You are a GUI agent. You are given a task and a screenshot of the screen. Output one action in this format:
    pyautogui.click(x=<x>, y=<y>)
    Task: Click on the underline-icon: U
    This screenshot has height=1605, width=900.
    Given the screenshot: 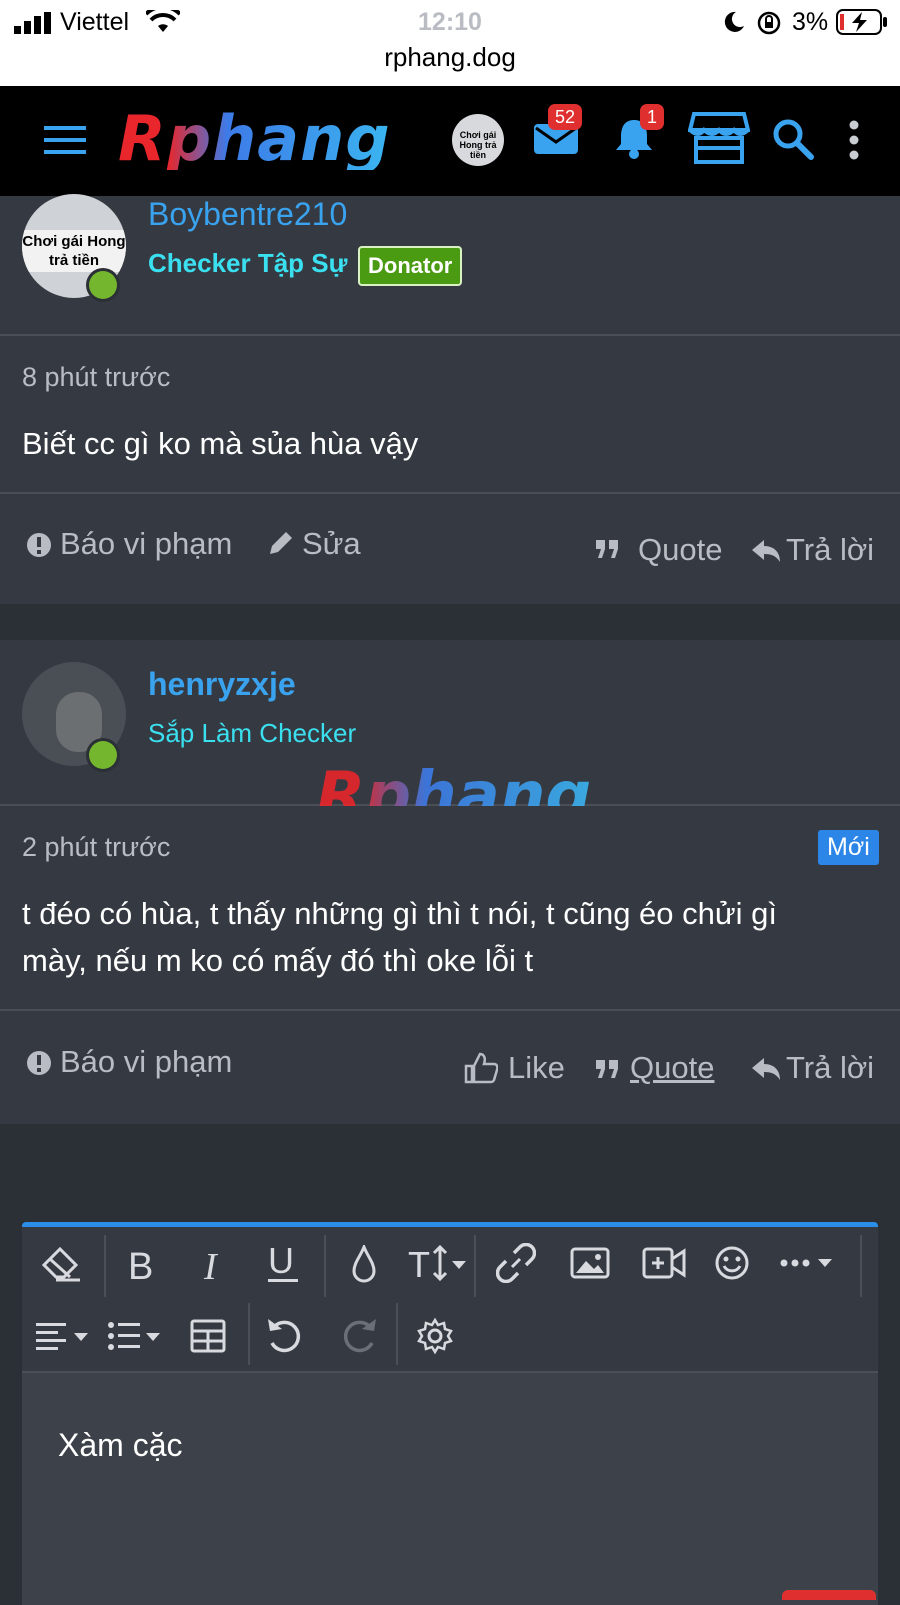 What is the action you would take?
    pyautogui.click(x=283, y=1263)
    